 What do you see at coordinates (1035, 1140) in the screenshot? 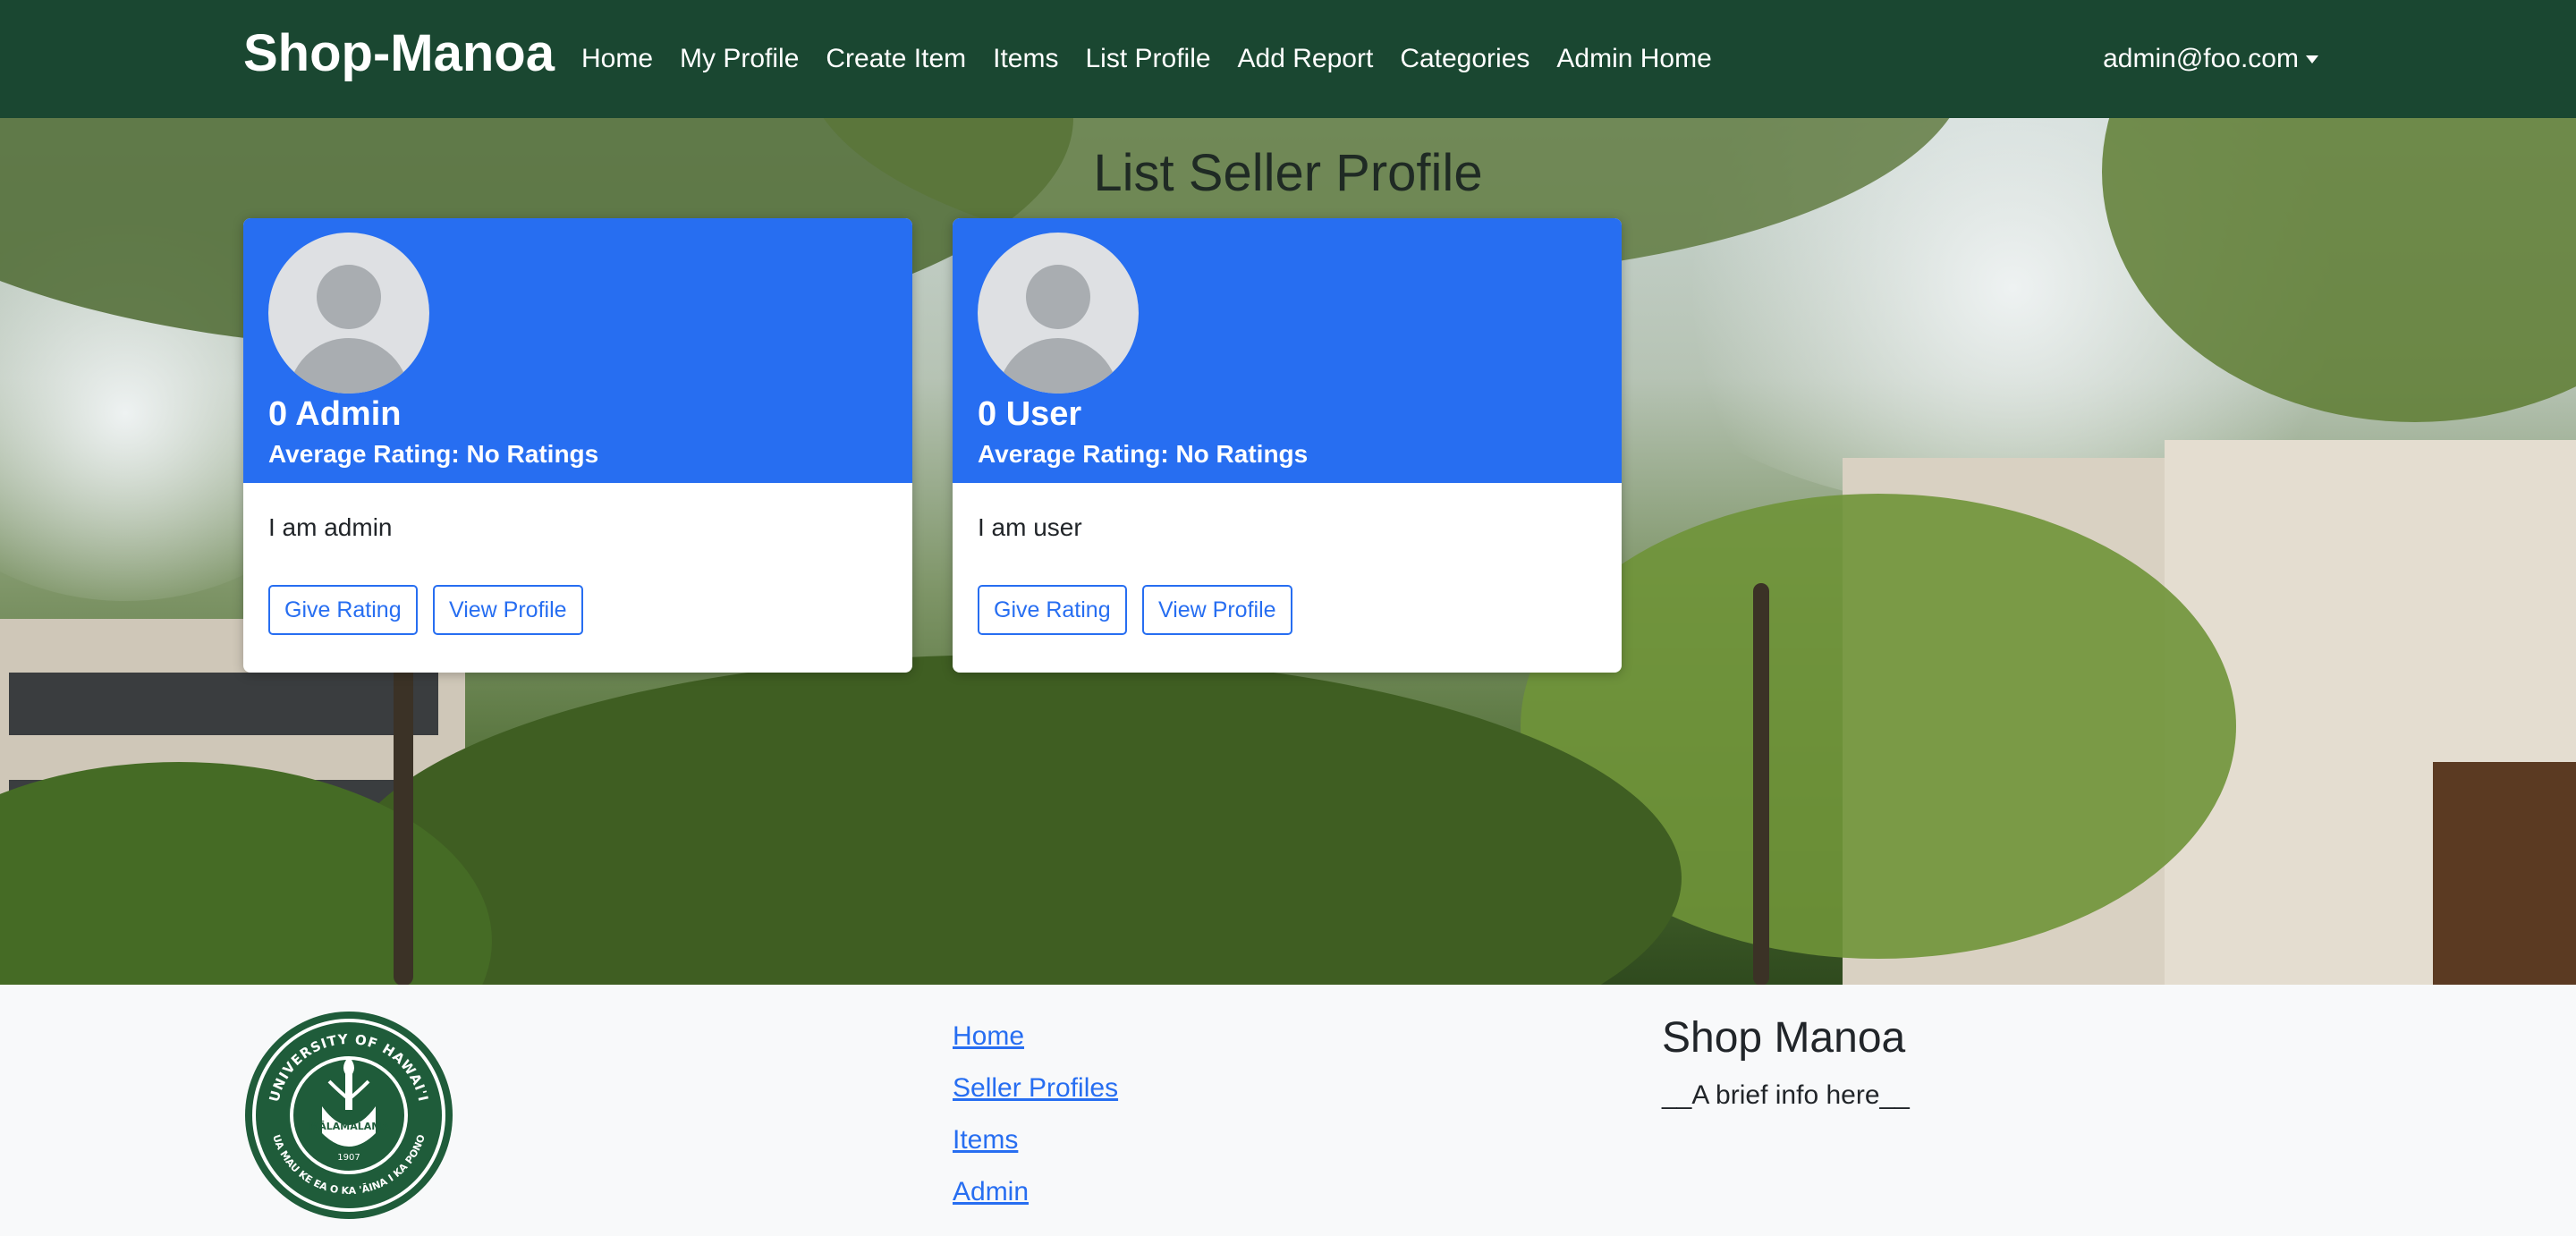
I see `footer-link-items: Items` at bounding box center [1035, 1140].